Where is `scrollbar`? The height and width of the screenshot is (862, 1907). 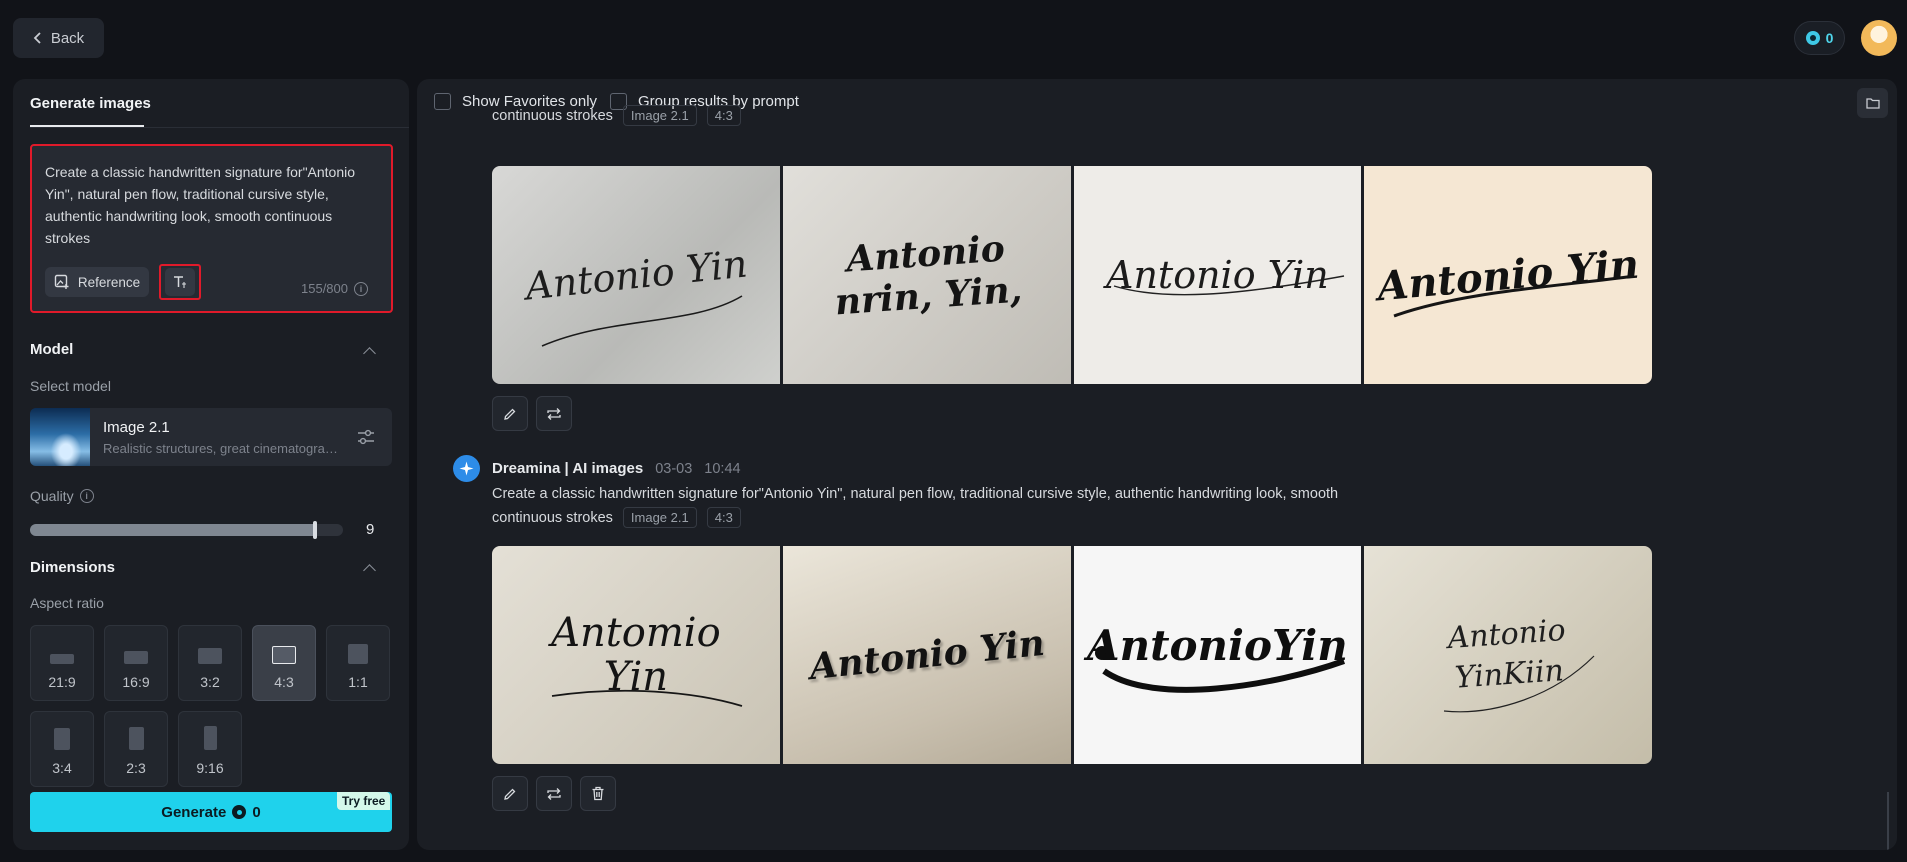 scrollbar is located at coordinates (1888, 821).